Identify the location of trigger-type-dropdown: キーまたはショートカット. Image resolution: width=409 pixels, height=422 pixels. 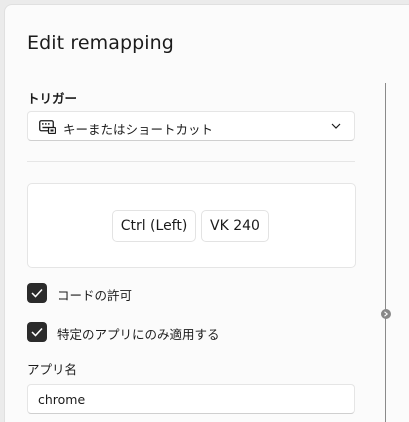
(191, 126).